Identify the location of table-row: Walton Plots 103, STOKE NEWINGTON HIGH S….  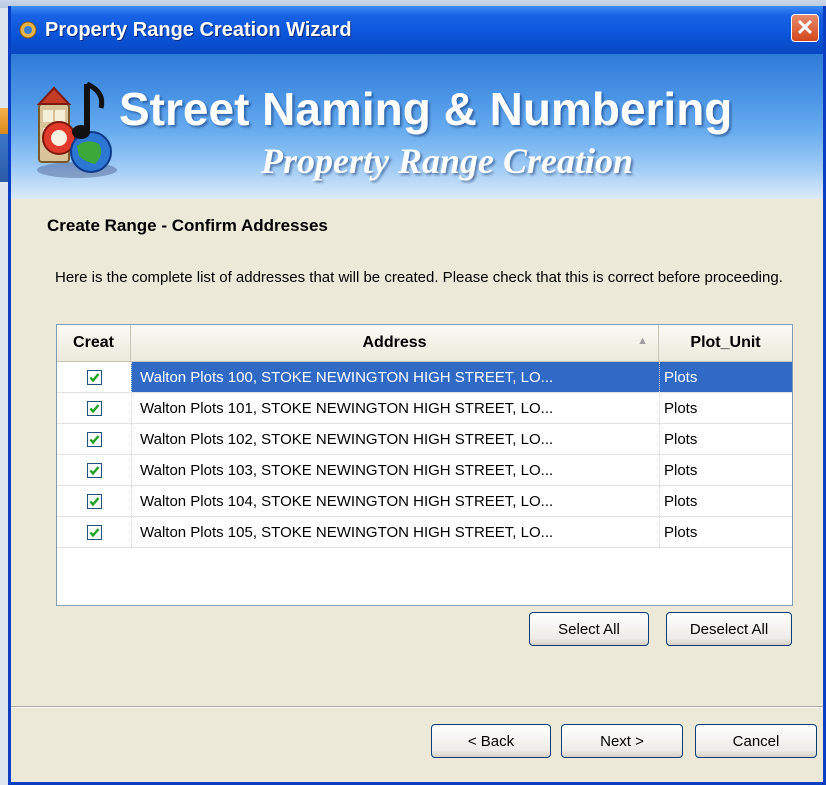
(424, 470).